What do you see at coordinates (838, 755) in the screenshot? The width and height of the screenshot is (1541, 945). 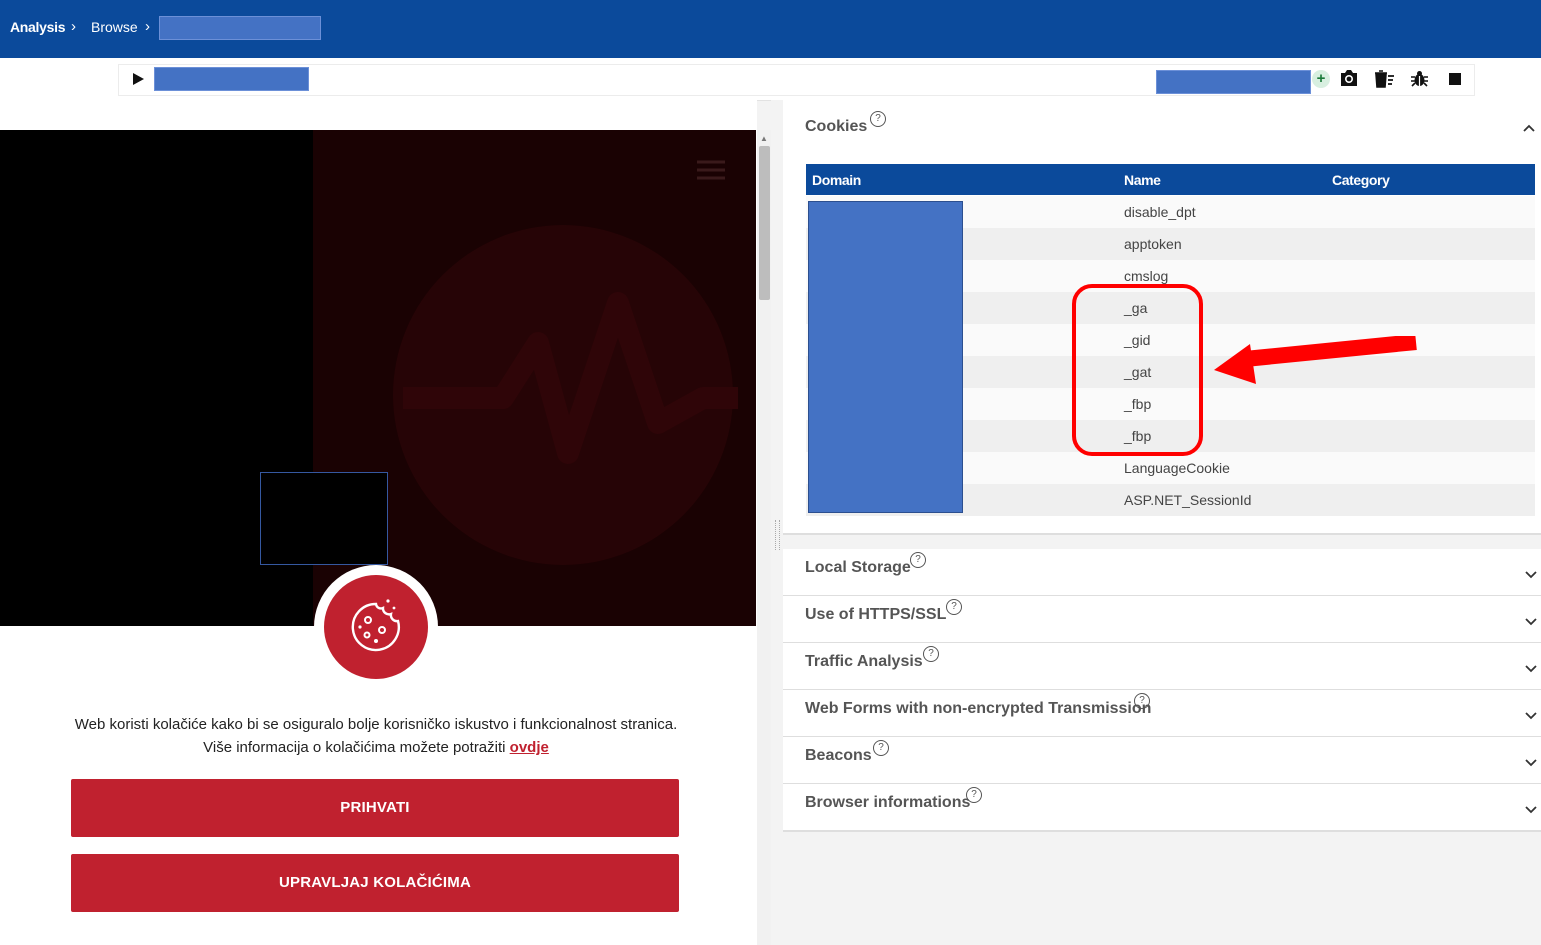 I see `section-title: Beacons` at bounding box center [838, 755].